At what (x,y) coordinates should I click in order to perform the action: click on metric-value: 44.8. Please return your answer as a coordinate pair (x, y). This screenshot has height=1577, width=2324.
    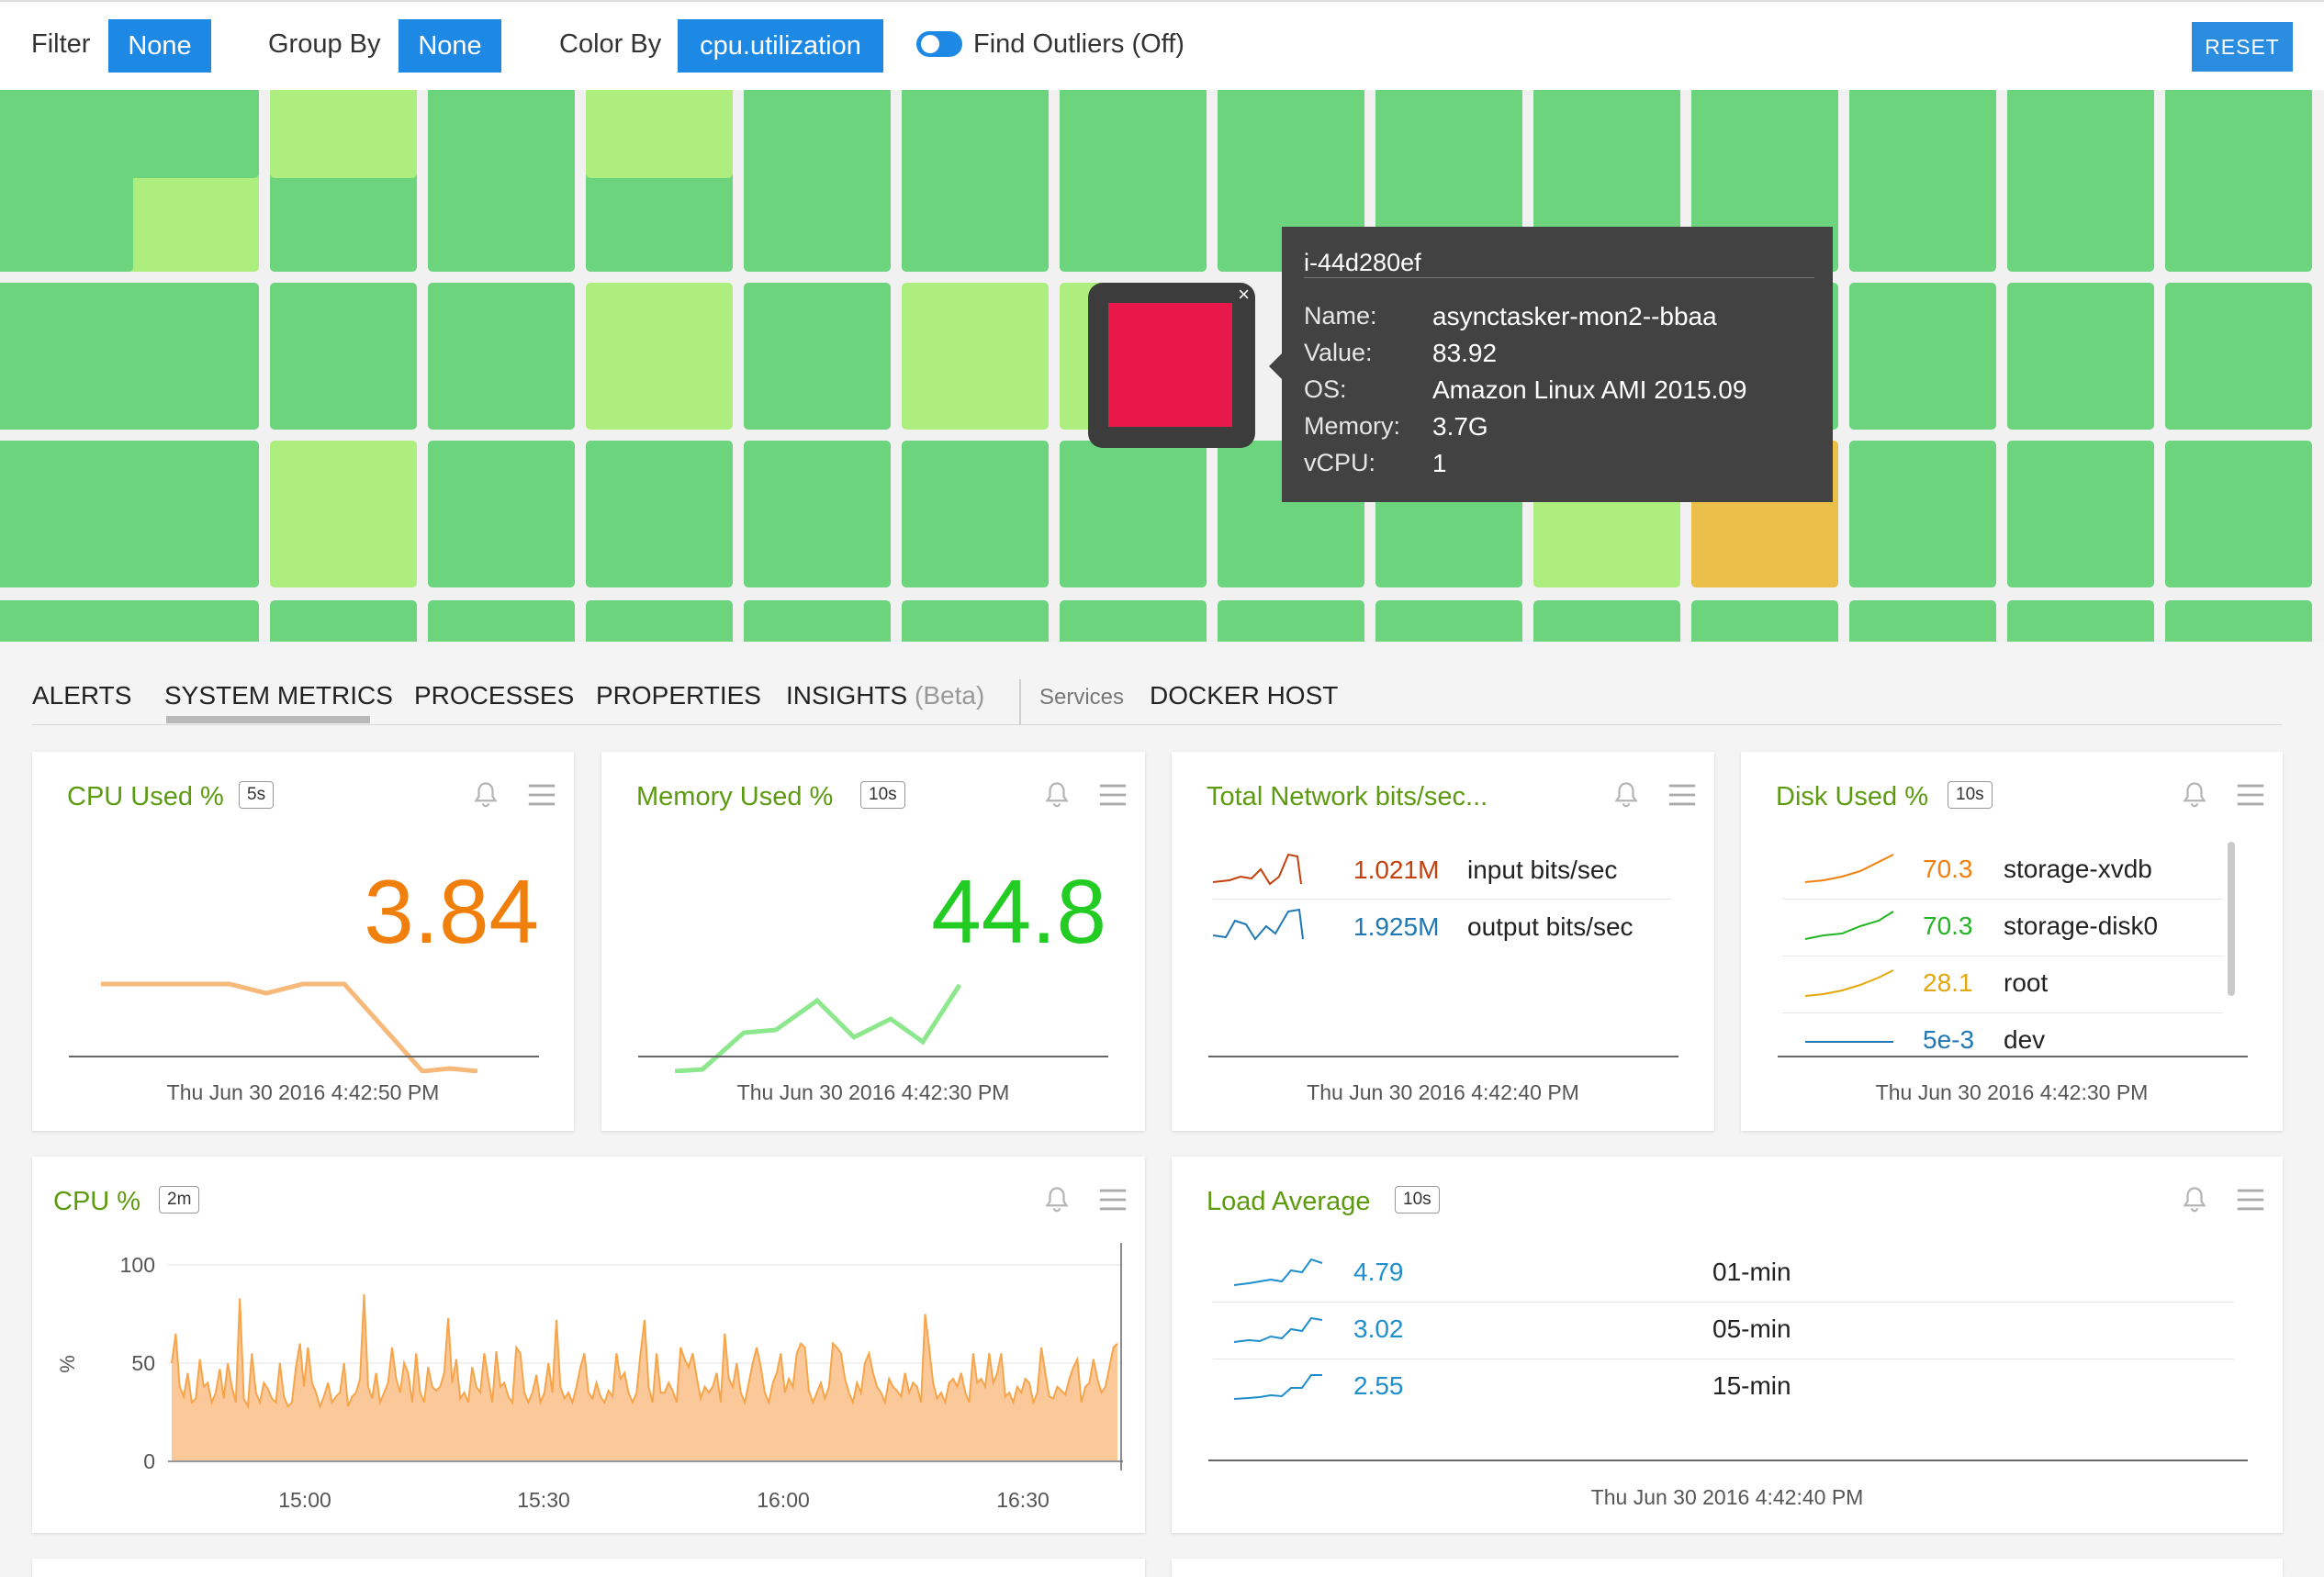
    Looking at the image, I should click on (1019, 911).